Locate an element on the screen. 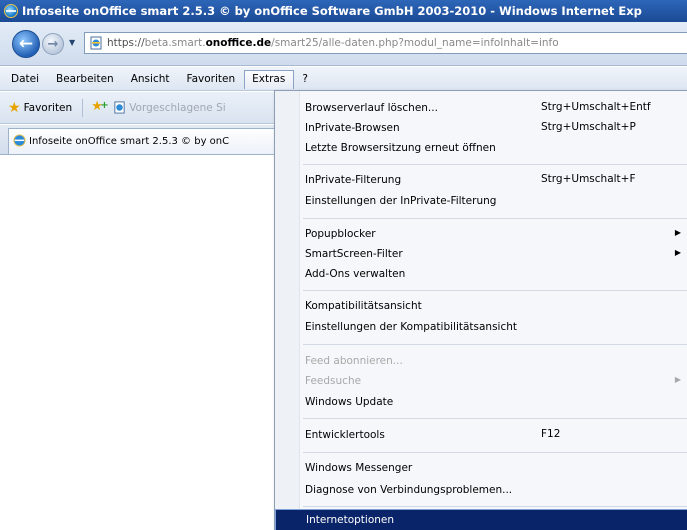 The image size is (687, 530). shortcut: Strg+Umschalt+Entf is located at coordinates (596, 107).